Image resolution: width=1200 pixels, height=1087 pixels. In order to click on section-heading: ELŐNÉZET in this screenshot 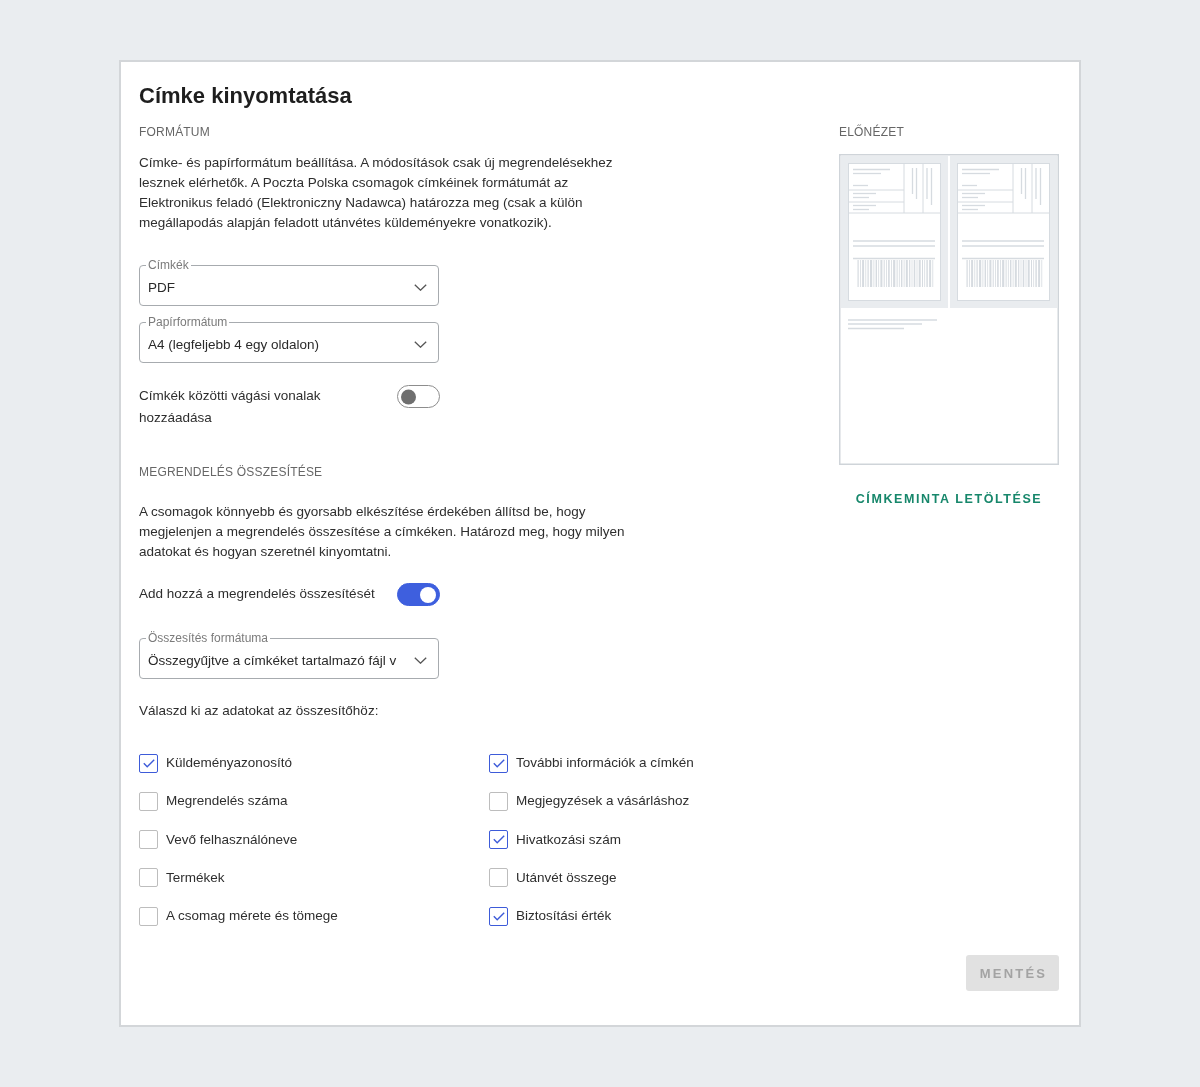, I will do `click(872, 132)`.